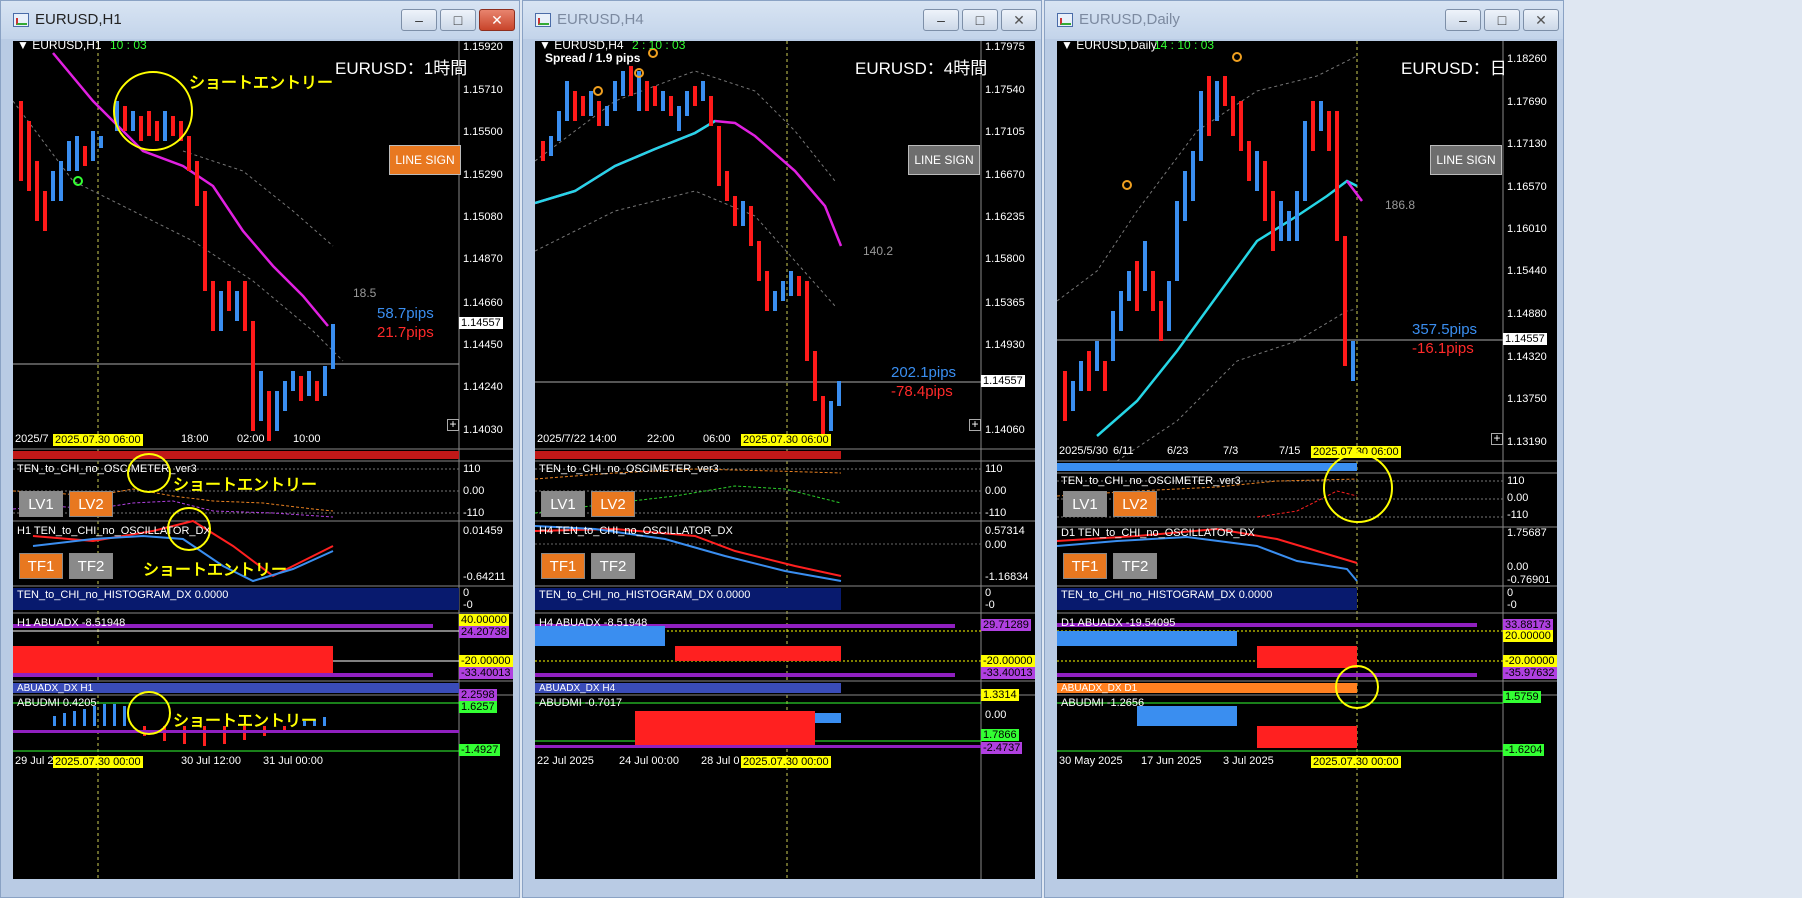 The width and height of the screenshot is (1802, 898). What do you see at coordinates (1005, 47) in the screenshot?
I see `price-label: 1.17975` at bounding box center [1005, 47].